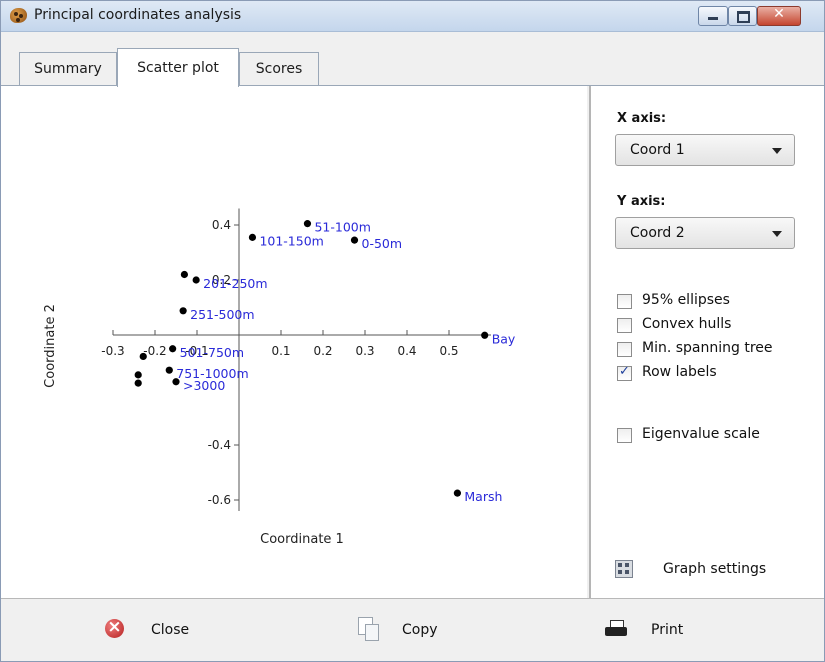 The height and width of the screenshot is (662, 825). Describe the element at coordinates (368, 629) in the screenshot. I see `copy-icon` at that location.